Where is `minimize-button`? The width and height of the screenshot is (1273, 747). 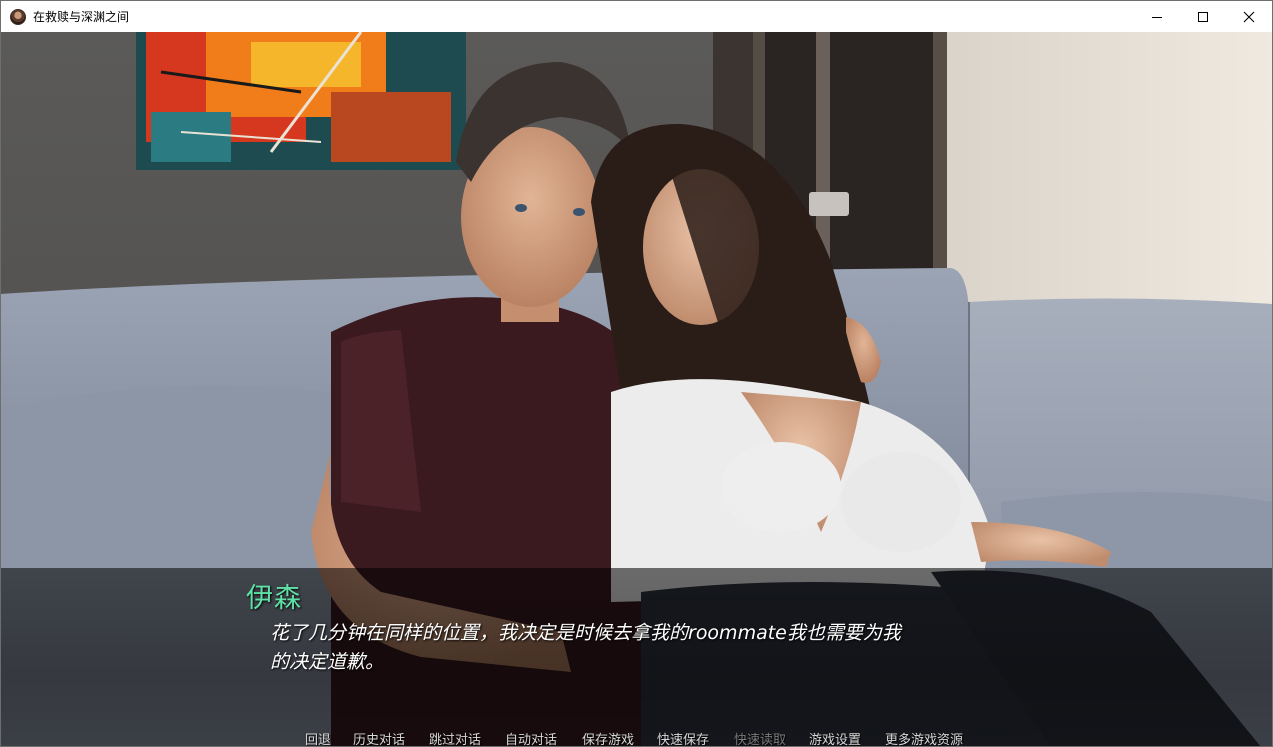
minimize-button is located at coordinates (1157, 16).